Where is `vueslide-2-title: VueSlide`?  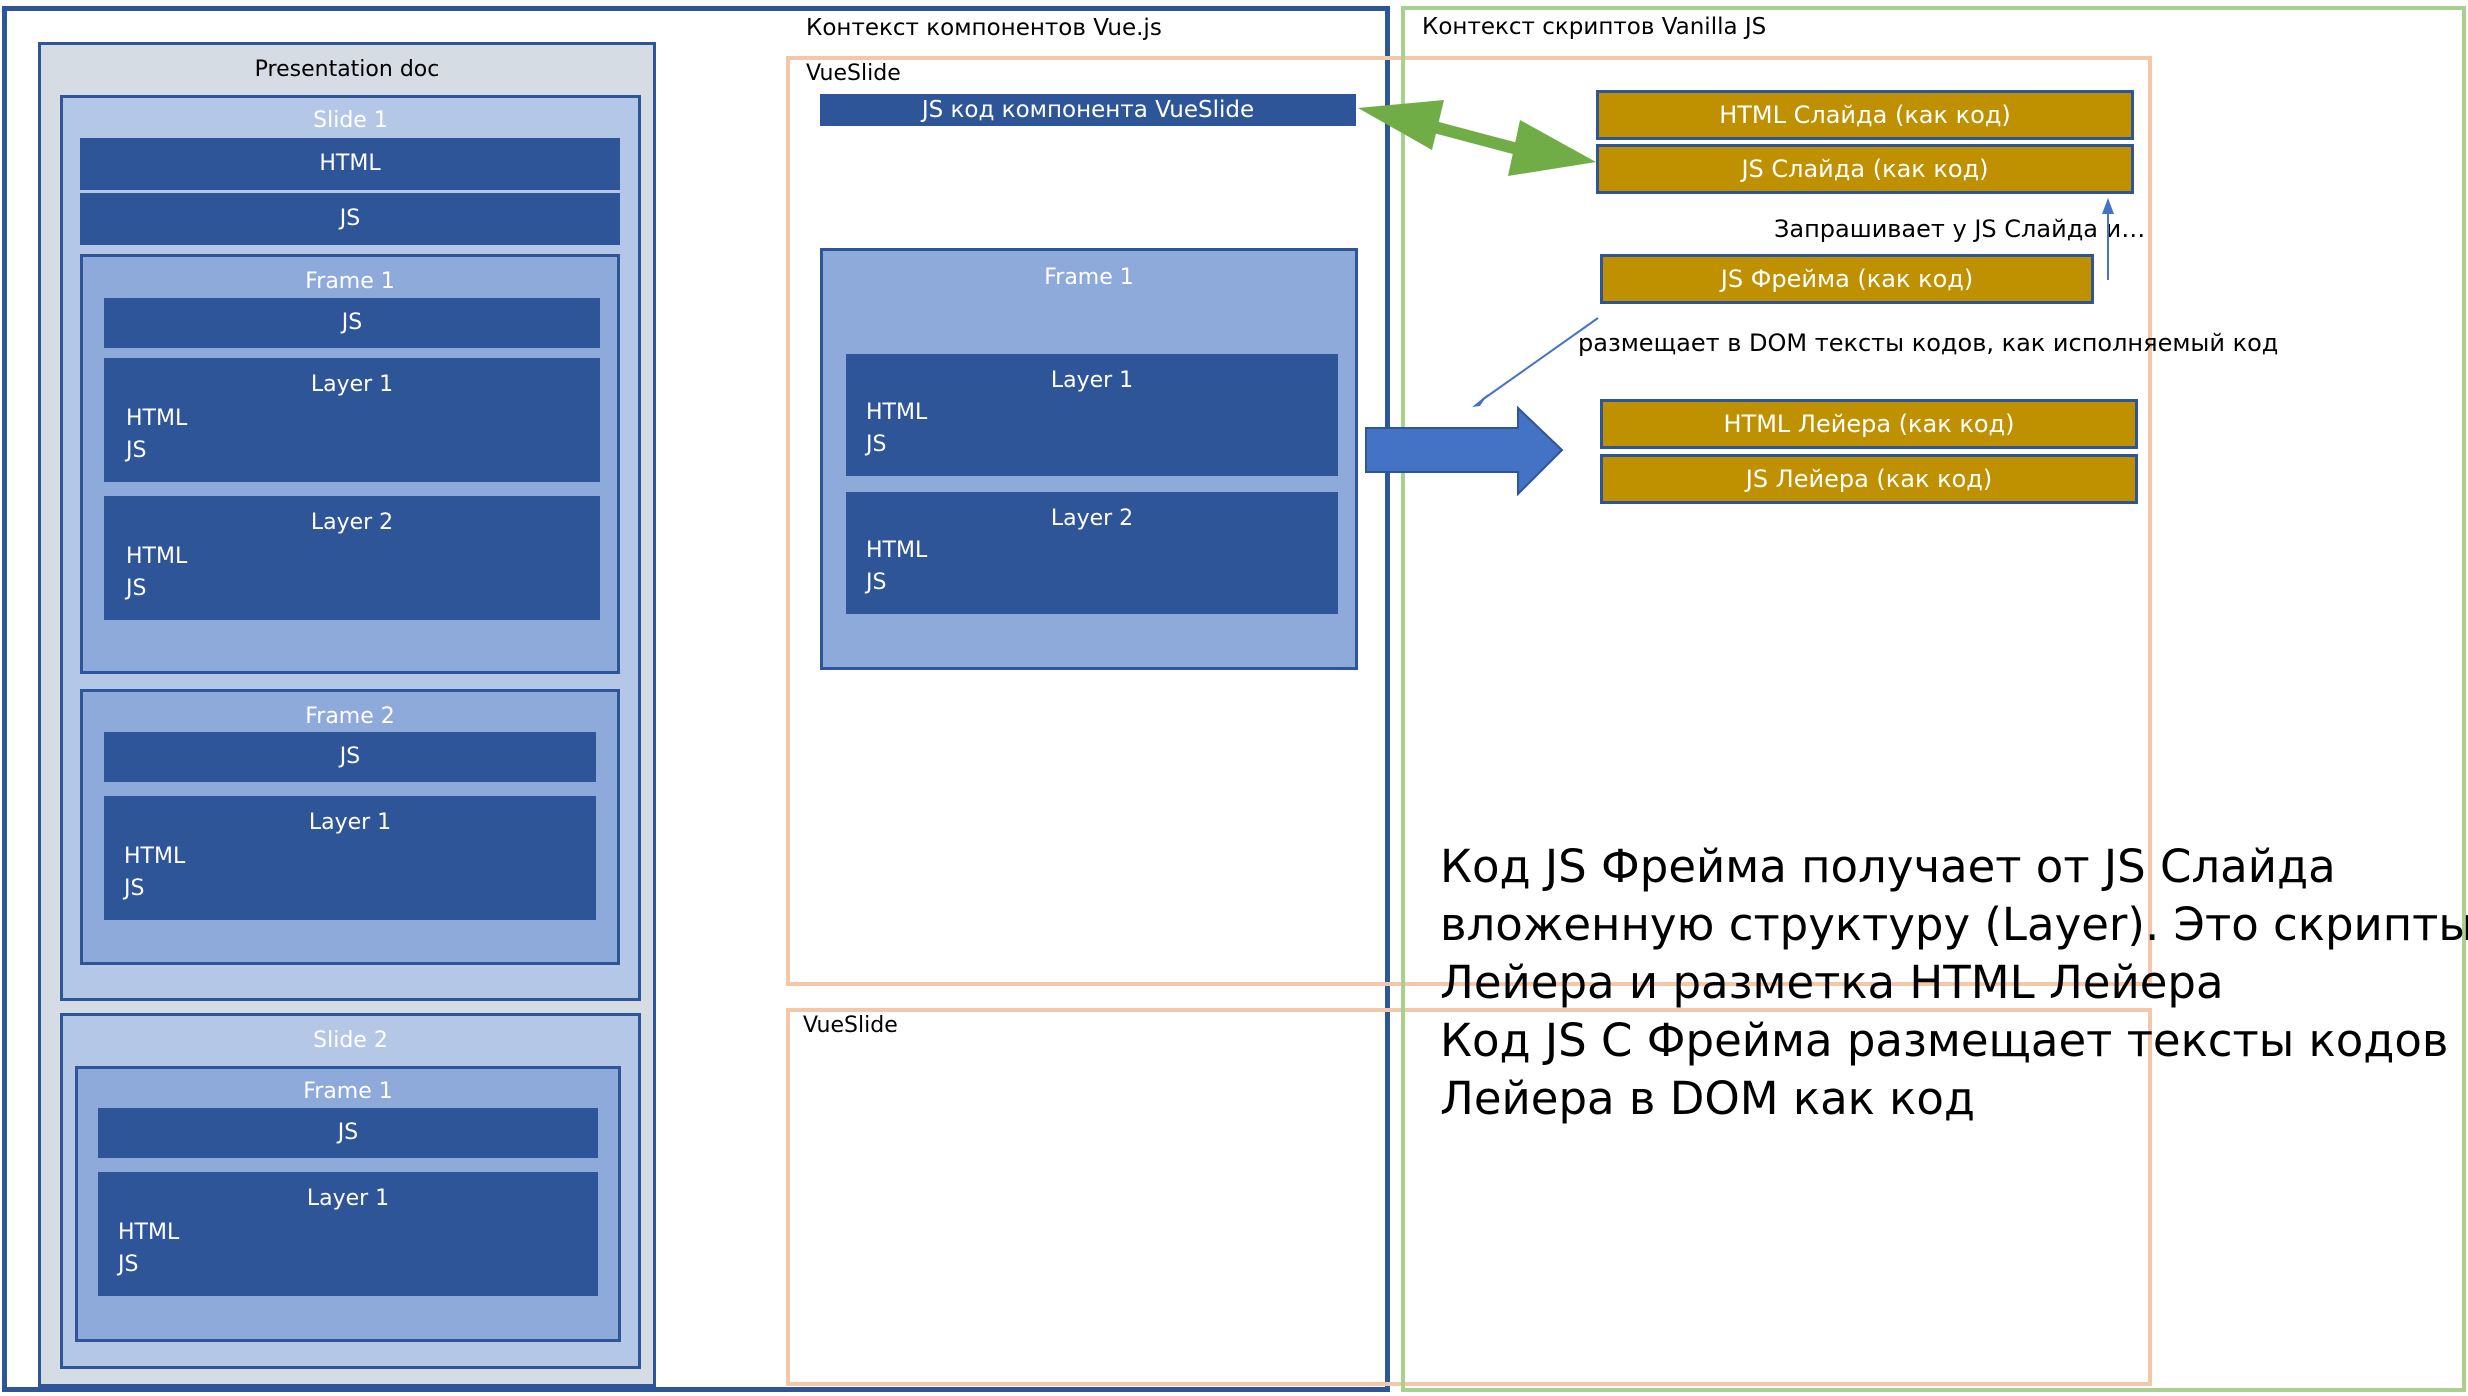
vueslide-2-title: VueSlide is located at coordinates (850, 1025).